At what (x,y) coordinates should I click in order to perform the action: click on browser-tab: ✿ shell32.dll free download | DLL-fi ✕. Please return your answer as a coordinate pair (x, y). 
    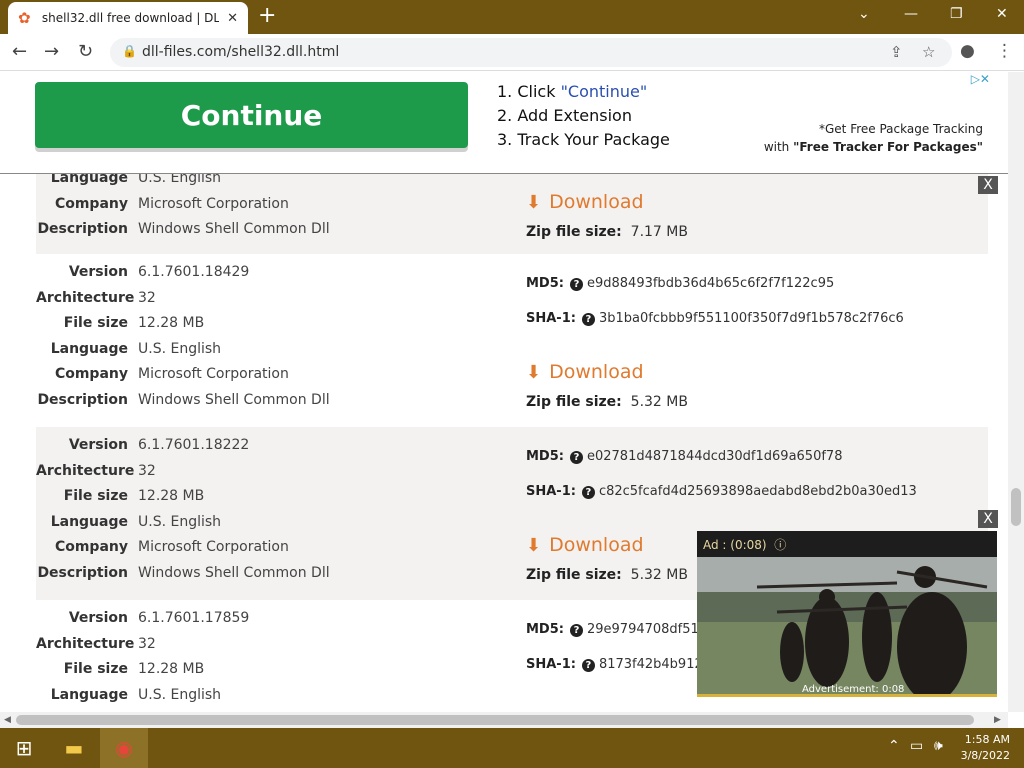
    Looking at the image, I should click on (128, 18).